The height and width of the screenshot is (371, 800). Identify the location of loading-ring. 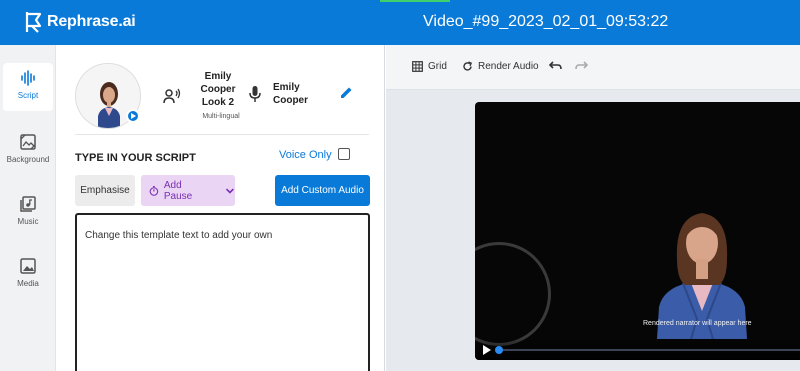
(513, 294).